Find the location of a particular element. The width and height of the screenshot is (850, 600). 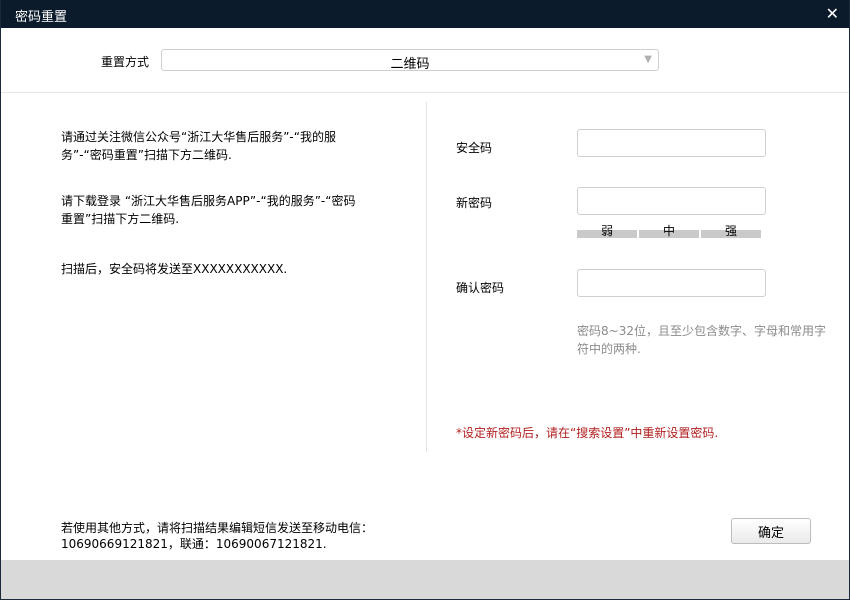

footer-bar is located at coordinates (425, 579).